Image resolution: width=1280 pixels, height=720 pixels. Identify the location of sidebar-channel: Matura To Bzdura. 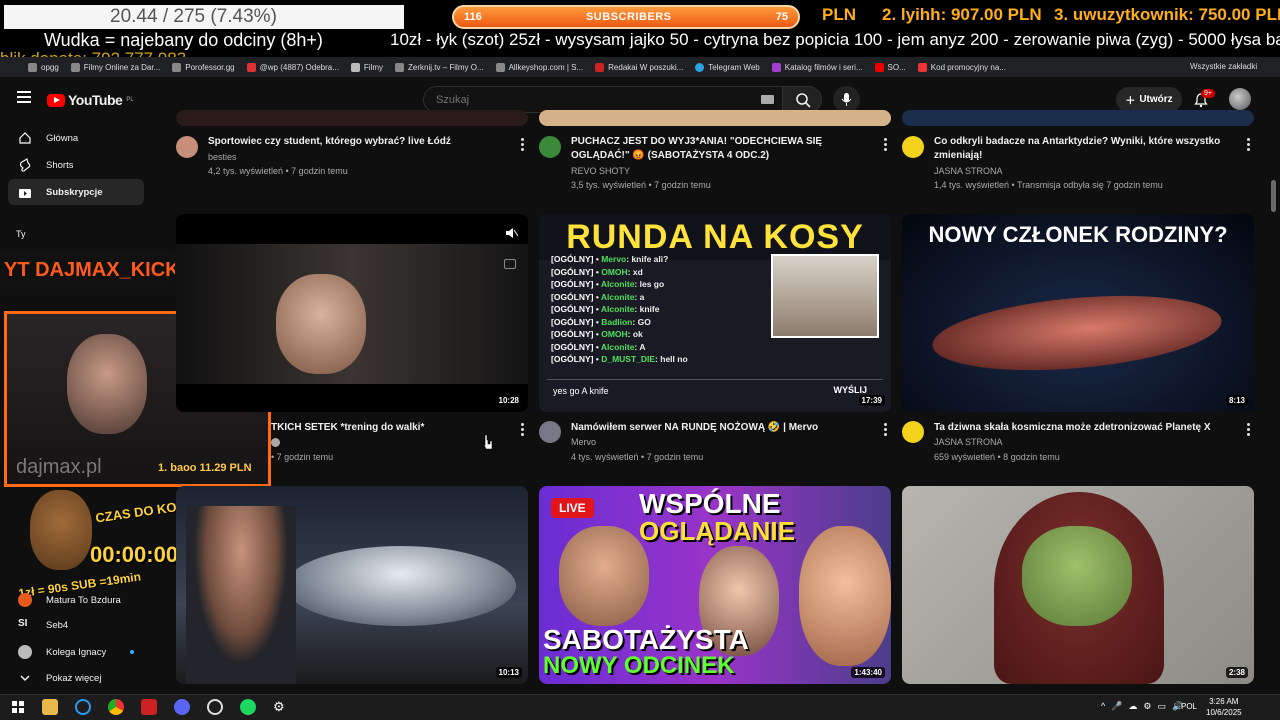
(76, 600).